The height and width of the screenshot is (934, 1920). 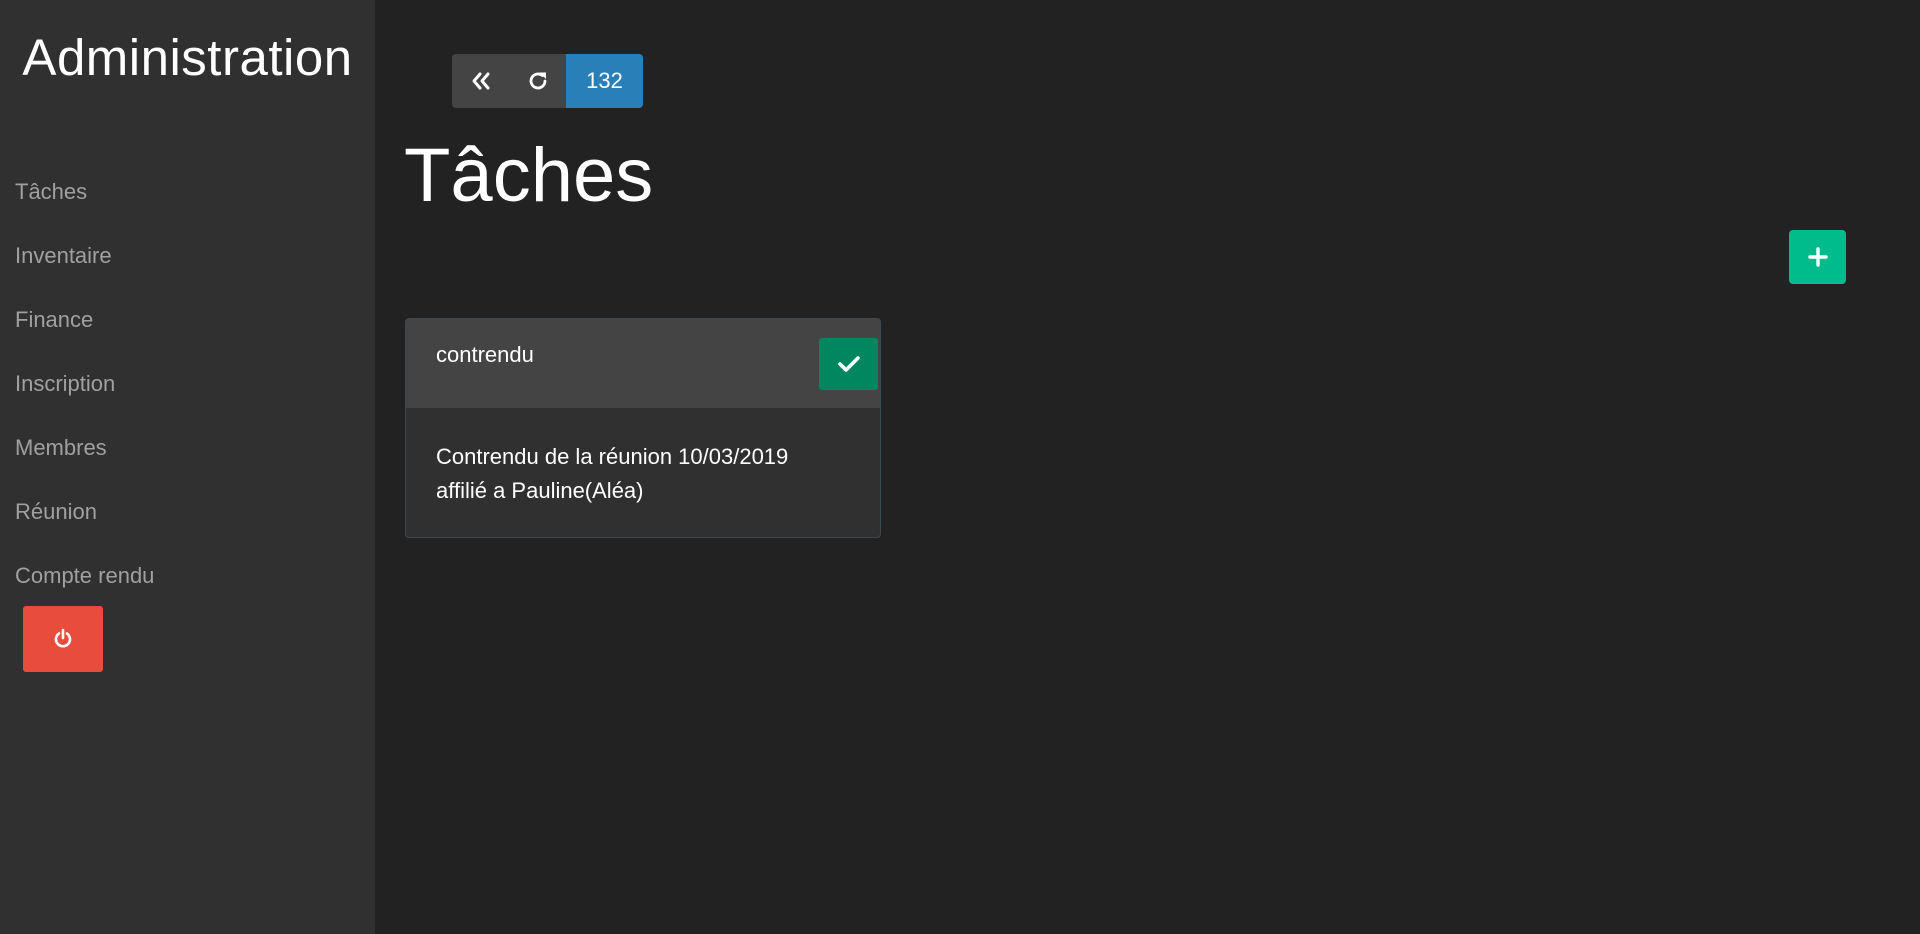 I want to click on sidebar-item-taches: Tâches, so click(x=187, y=196).